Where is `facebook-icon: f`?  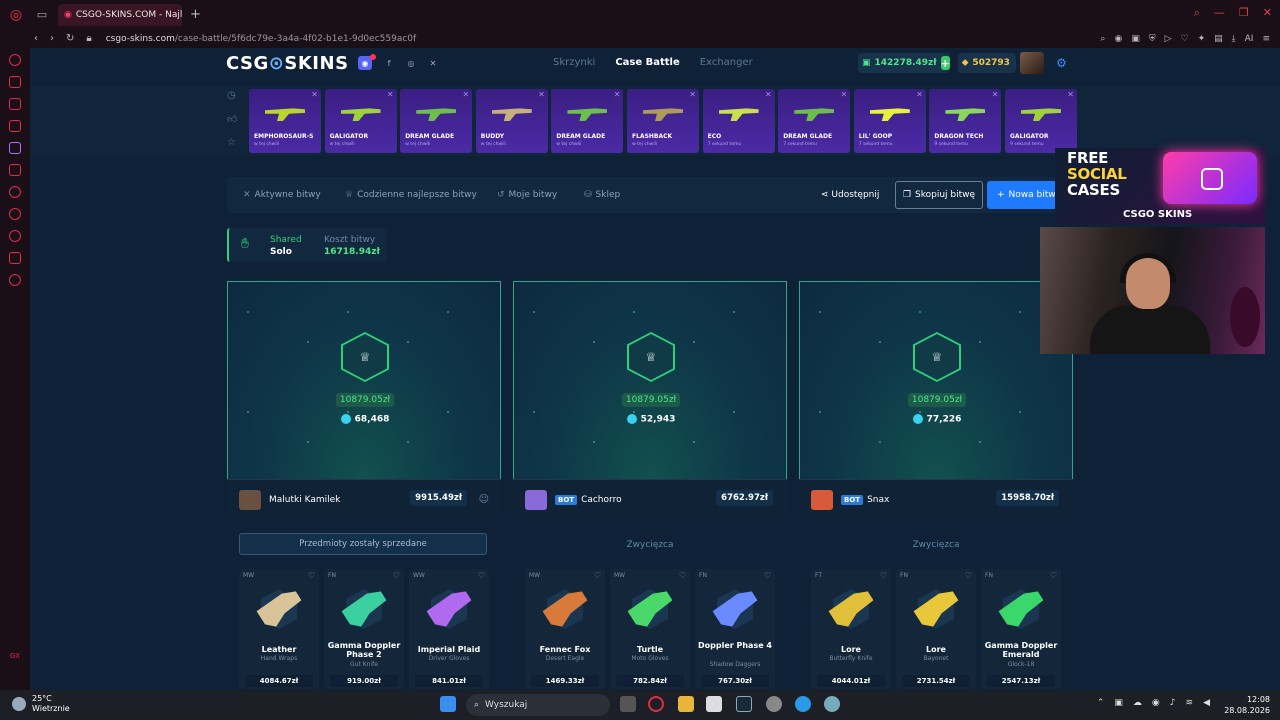
facebook-icon: f is located at coordinates (389, 63).